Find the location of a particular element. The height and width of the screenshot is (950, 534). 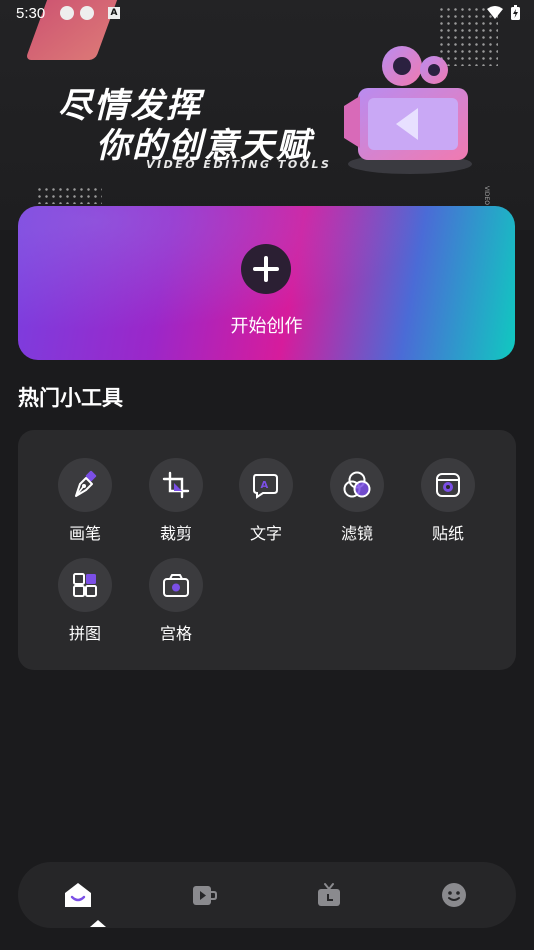

sticker-icon is located at coordinates (448, 485).